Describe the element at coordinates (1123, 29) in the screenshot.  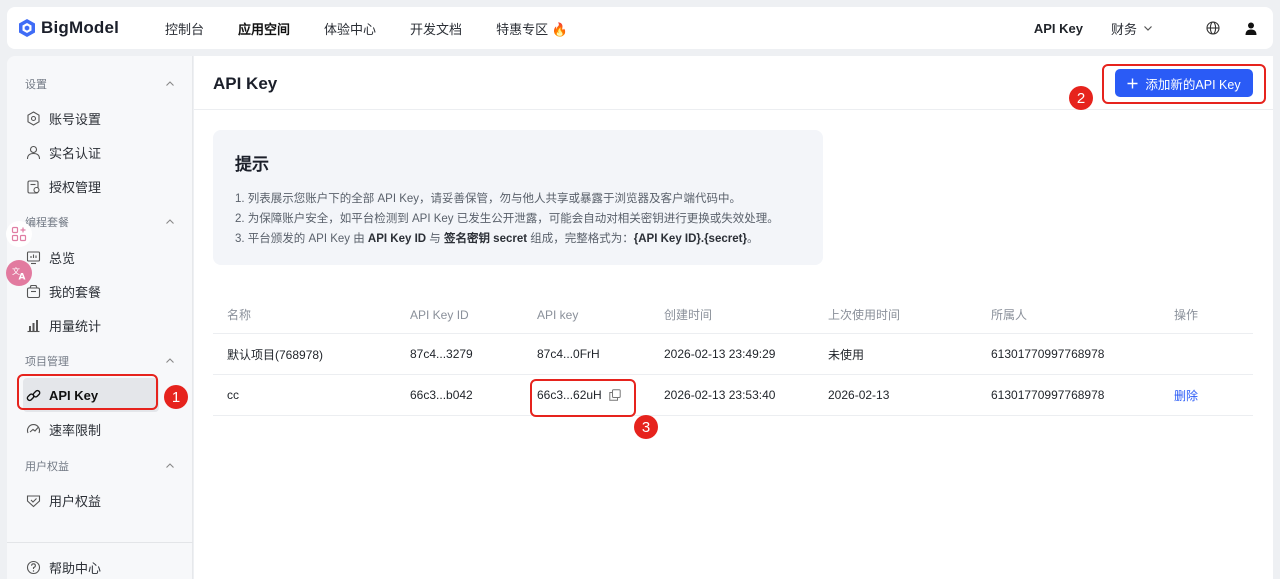
I see `nav-finance-label: 财务` at that location.